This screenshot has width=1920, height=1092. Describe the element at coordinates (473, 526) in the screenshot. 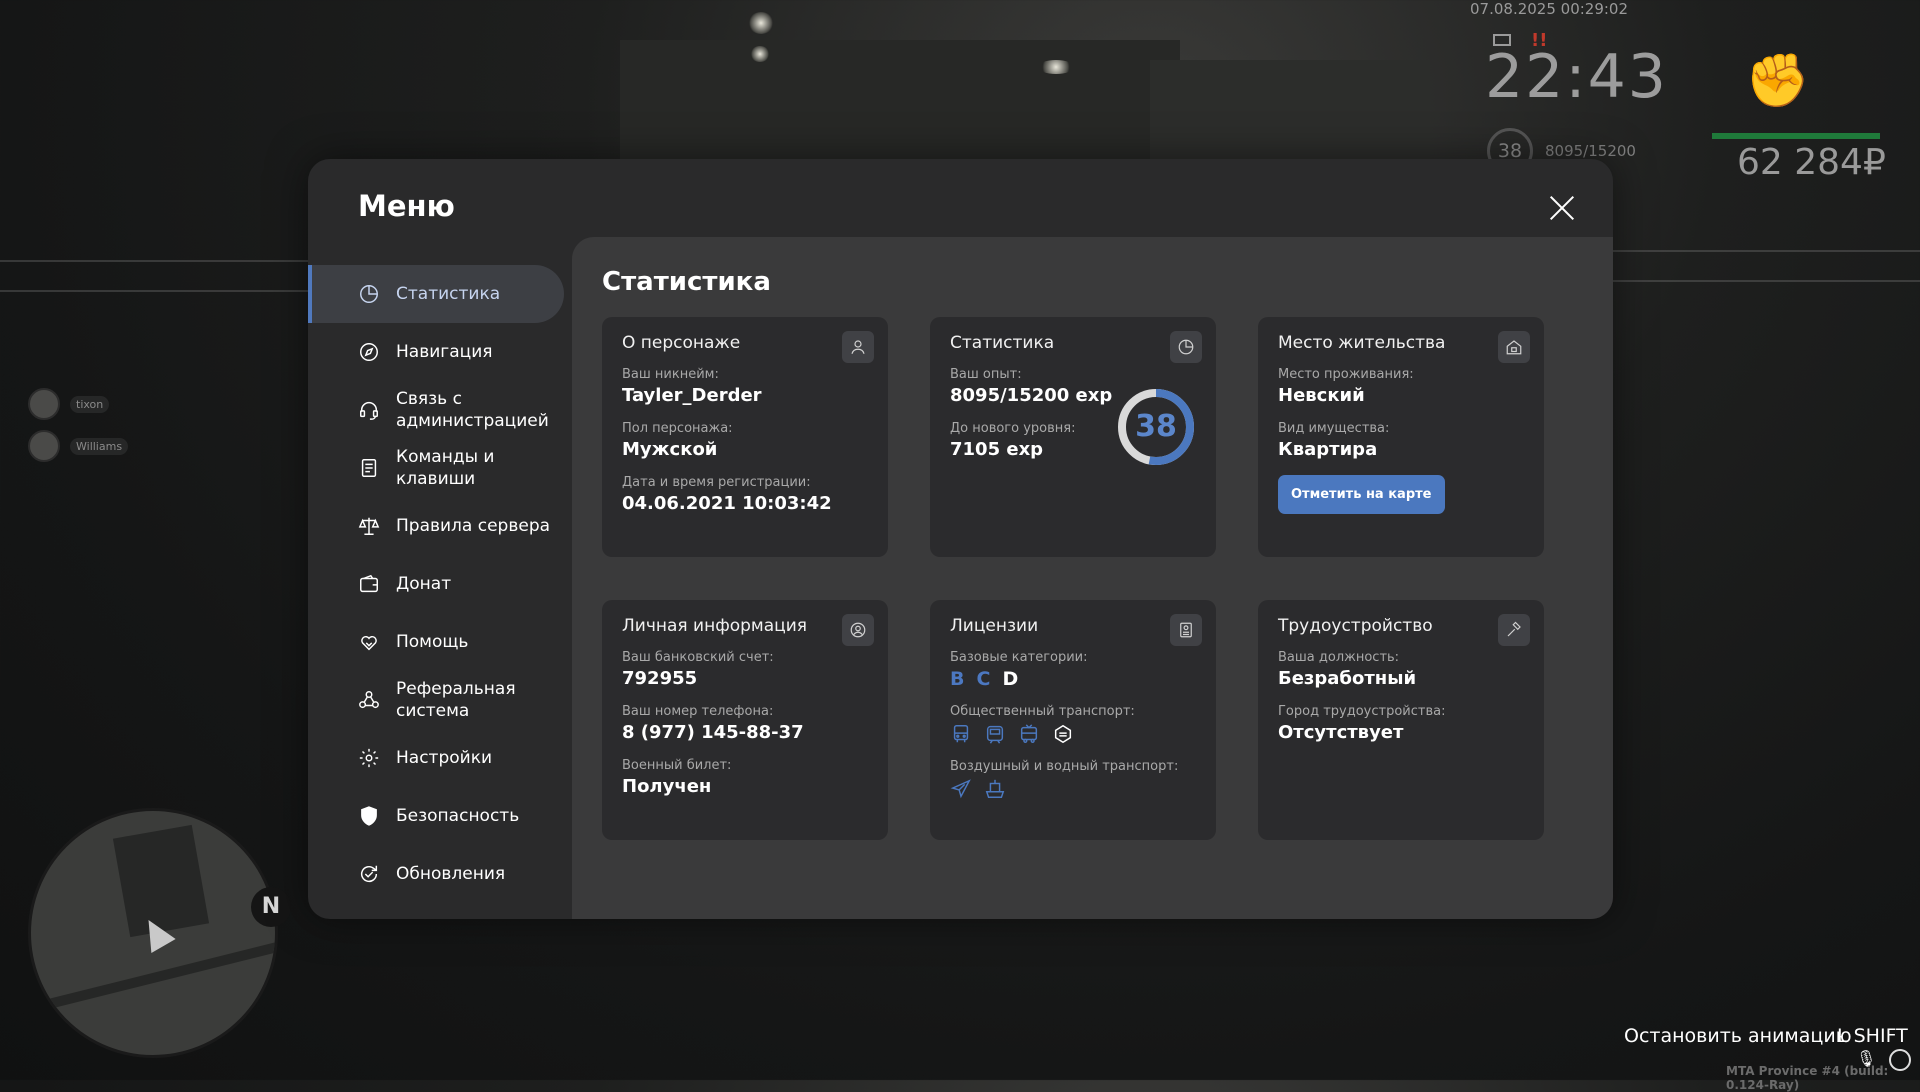

I see `sidebar-item-label: Правила сервера` at that location.